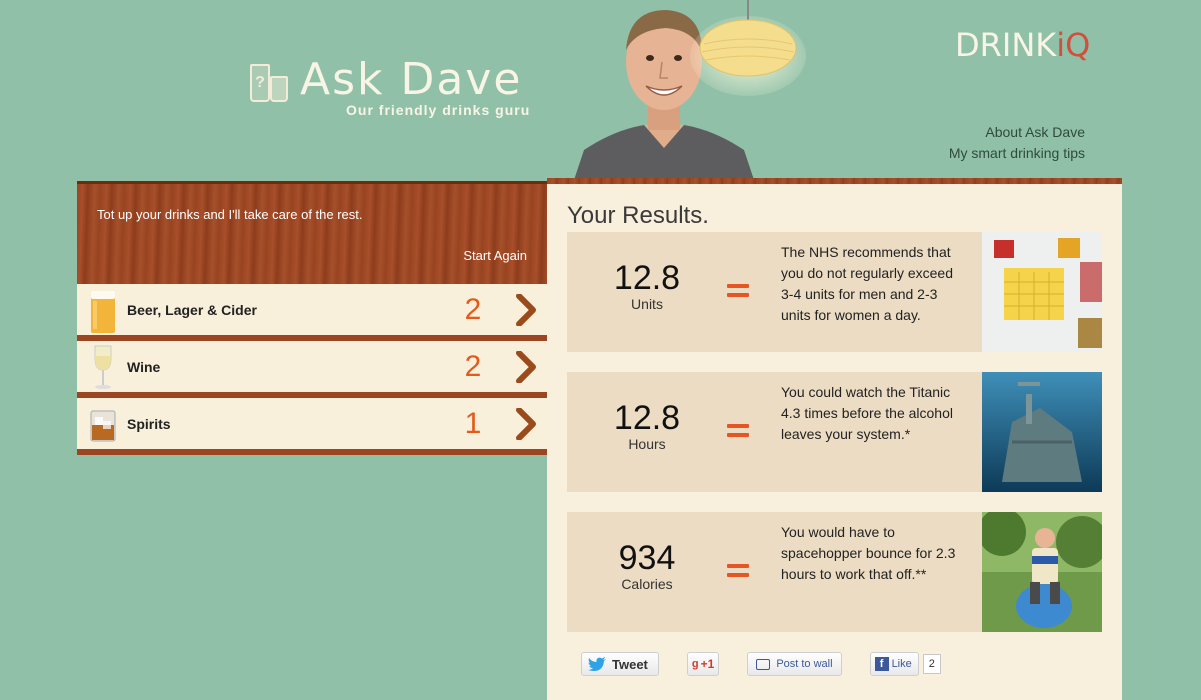  I want to click on google-g-icon: g, so click(695, 664).